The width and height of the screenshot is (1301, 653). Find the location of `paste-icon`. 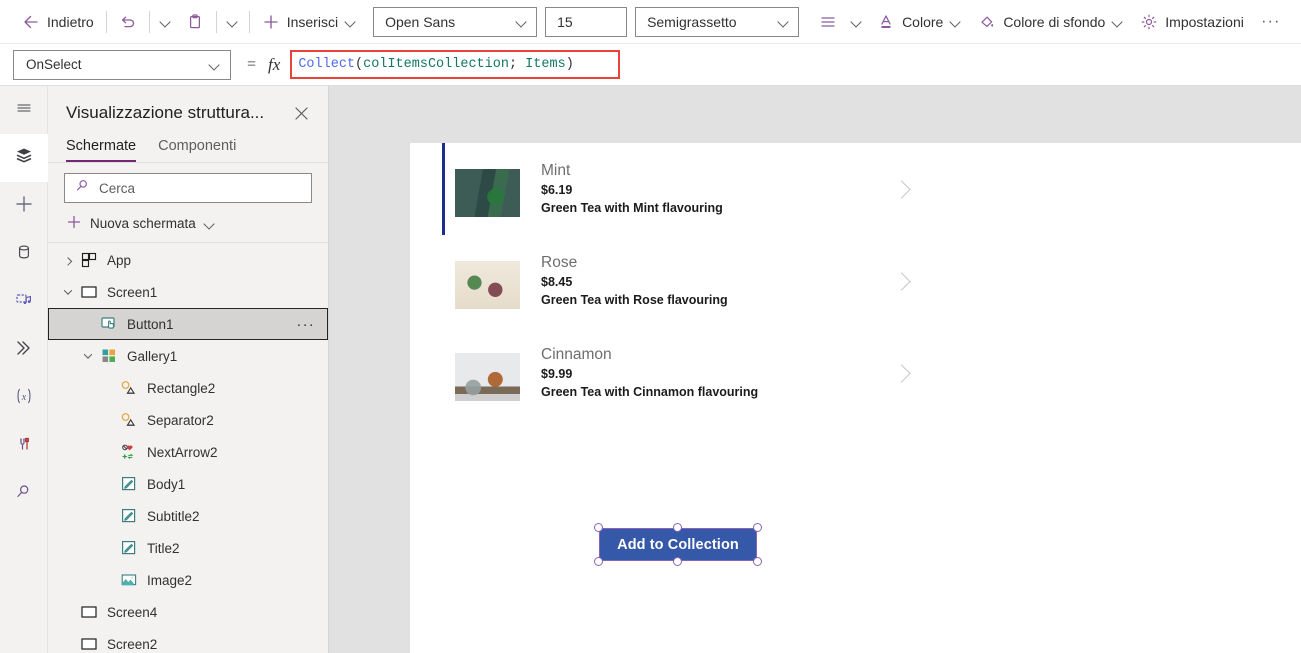

paste-icon is located at coordinates (195, 22).